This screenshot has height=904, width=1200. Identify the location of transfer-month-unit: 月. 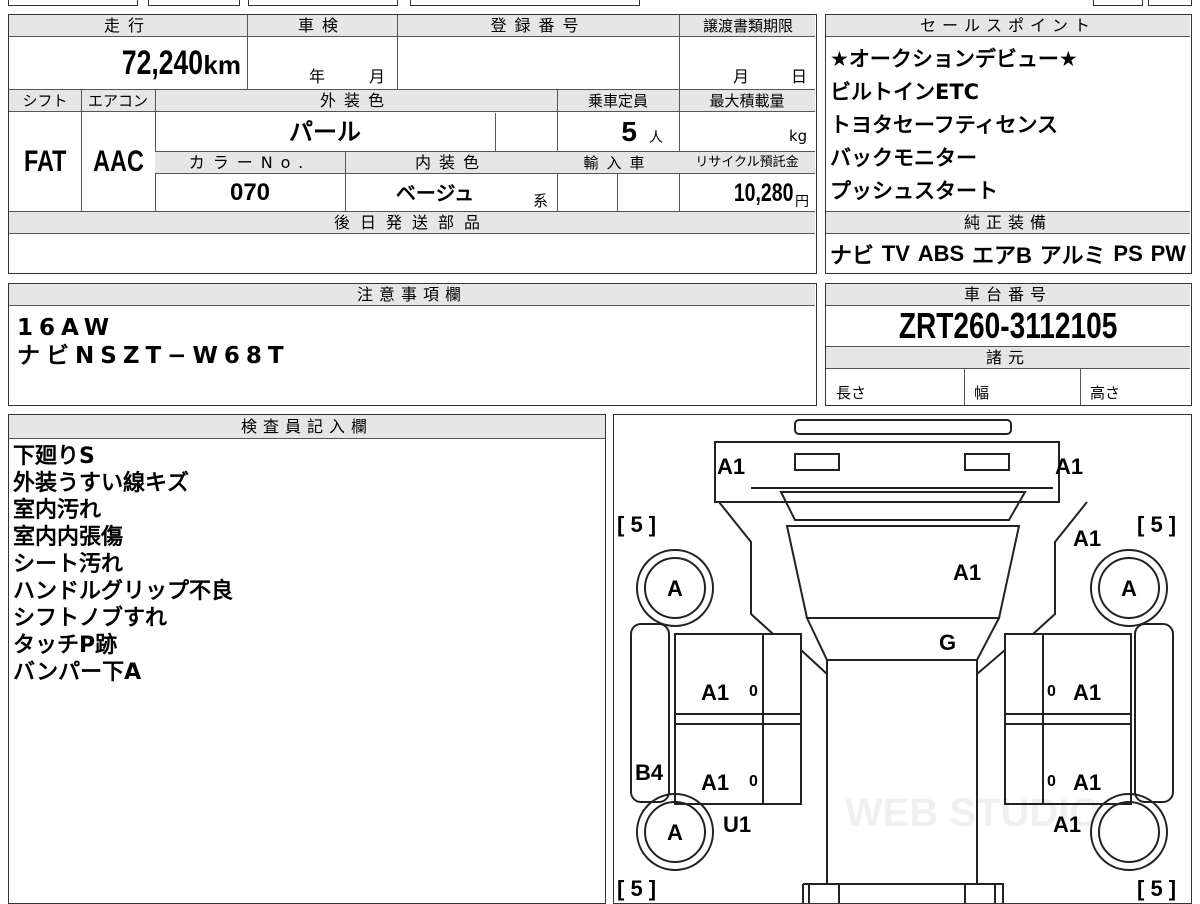
(741, 76).